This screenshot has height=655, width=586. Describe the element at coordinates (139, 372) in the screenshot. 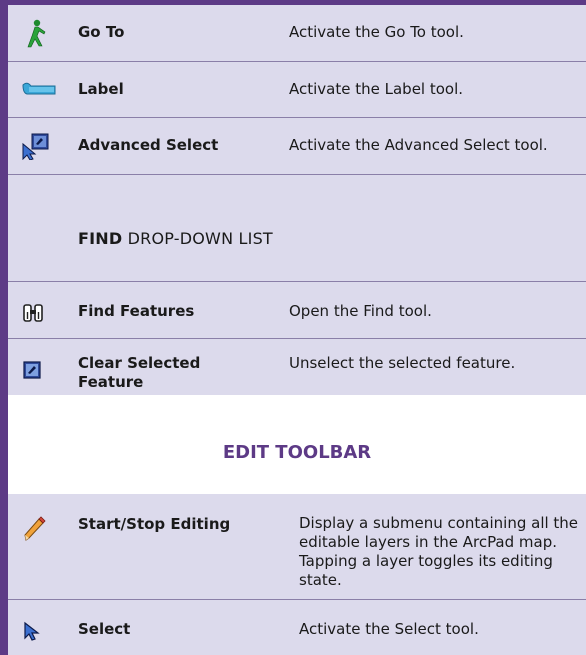

I see `row-name: Clear Selected Feature` at that location.